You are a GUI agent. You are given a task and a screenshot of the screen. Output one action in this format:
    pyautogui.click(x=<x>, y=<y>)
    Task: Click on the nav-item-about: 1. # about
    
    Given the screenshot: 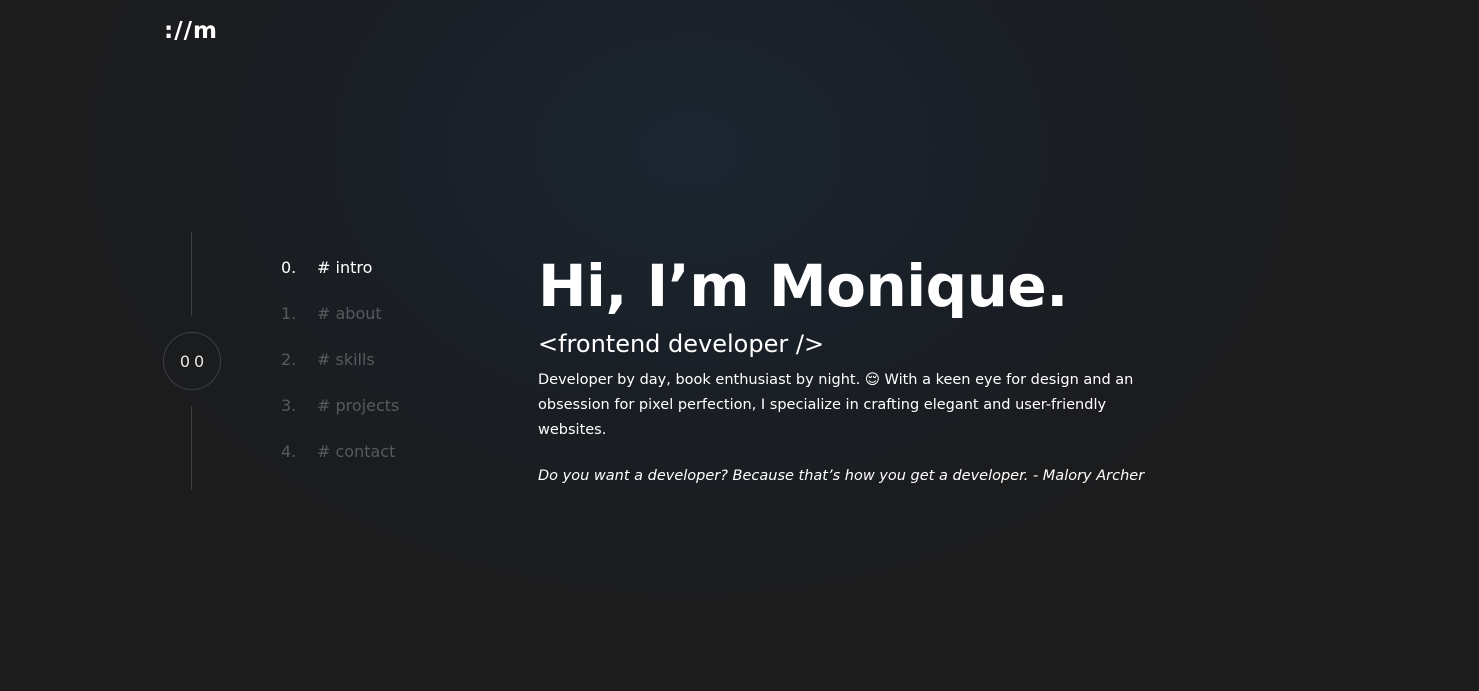 What is the action you would take?
    pyautogui.click(x=340, y=327)
    